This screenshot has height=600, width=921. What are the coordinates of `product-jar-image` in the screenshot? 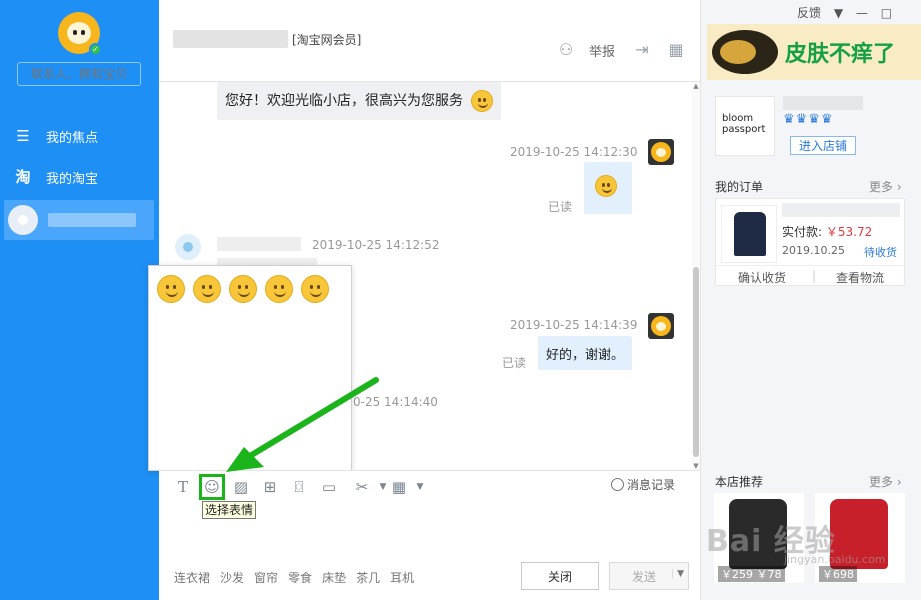 It's located at (745, 52).